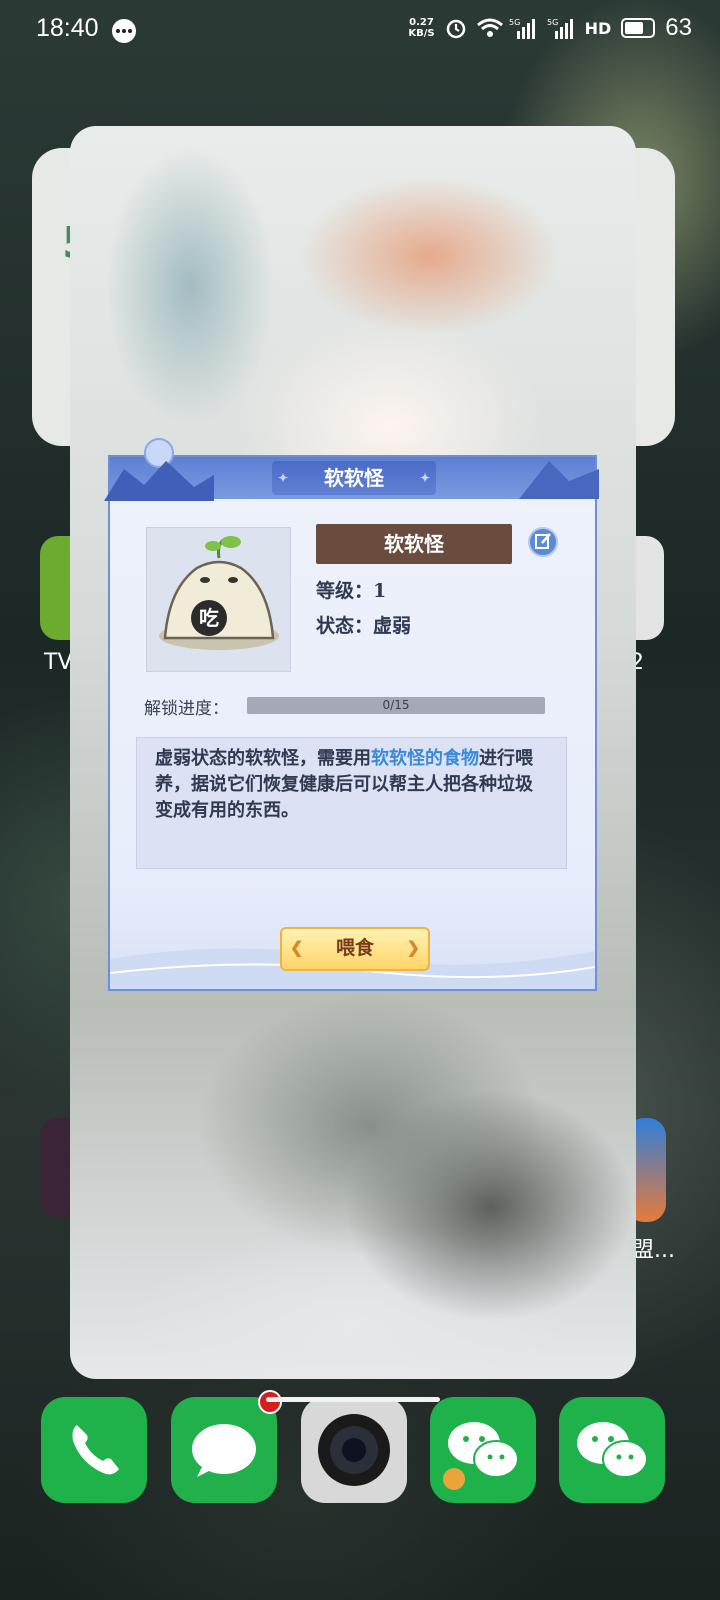 The width and height of the screenshot is (720, 1600). I want to click on food-link: 软软怪的食物, so click(425, 758).